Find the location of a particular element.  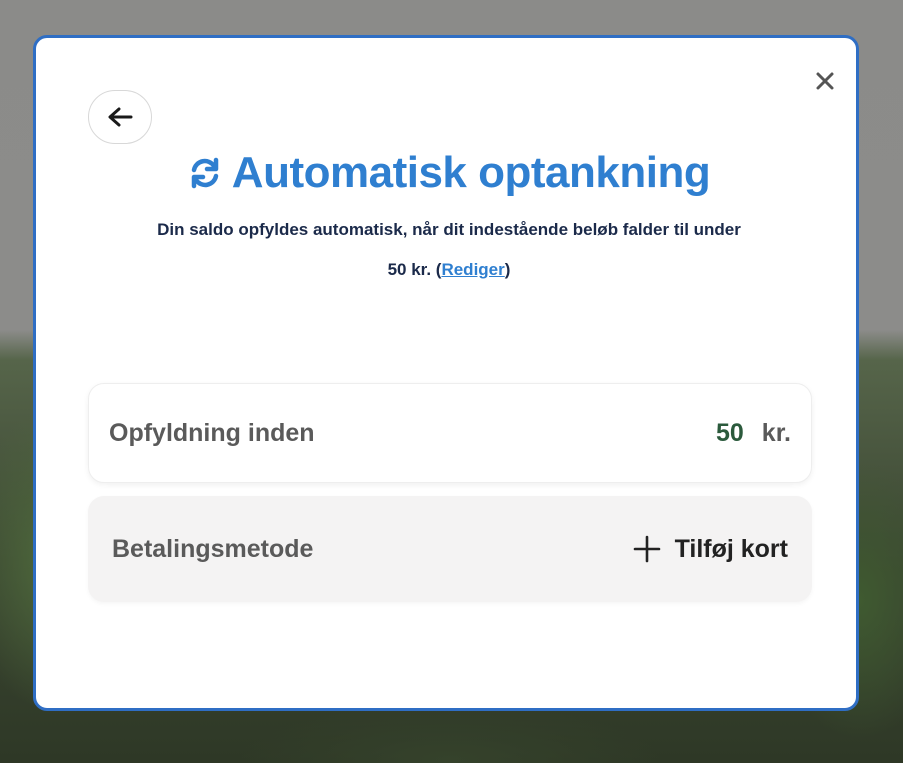

back-button is located at coordinates (120, 117).